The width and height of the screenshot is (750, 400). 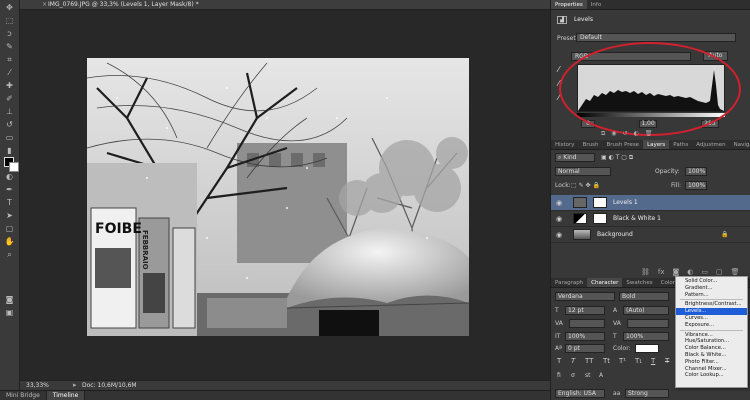 I want to click on new-layer-icon: ▢, so click(x=719, y=272).